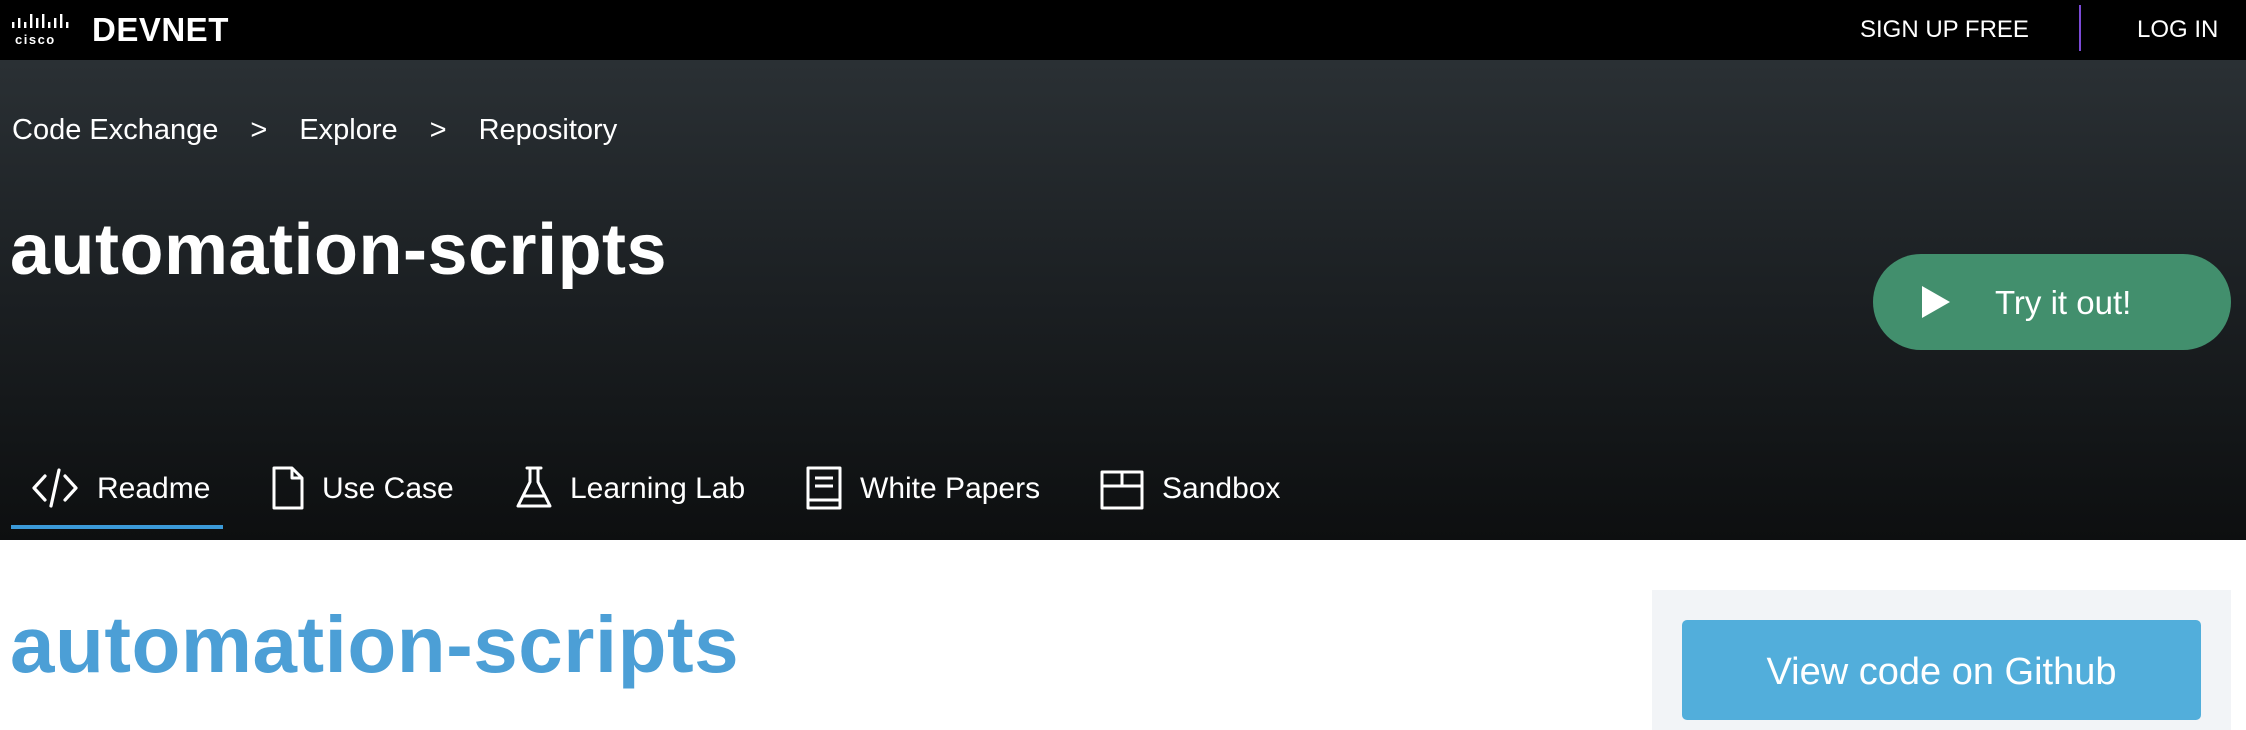  I want to click on view-on-github-label: View code on Github, so click(1941, 672).